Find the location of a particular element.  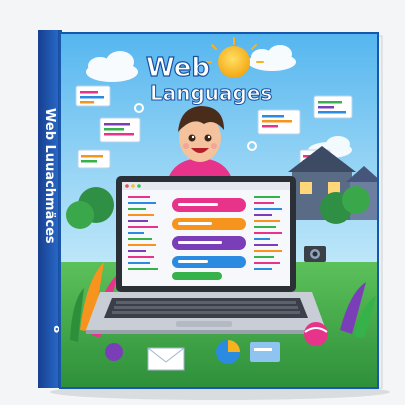

cover-title-line2: Languages is located at coordinates (211, 93).